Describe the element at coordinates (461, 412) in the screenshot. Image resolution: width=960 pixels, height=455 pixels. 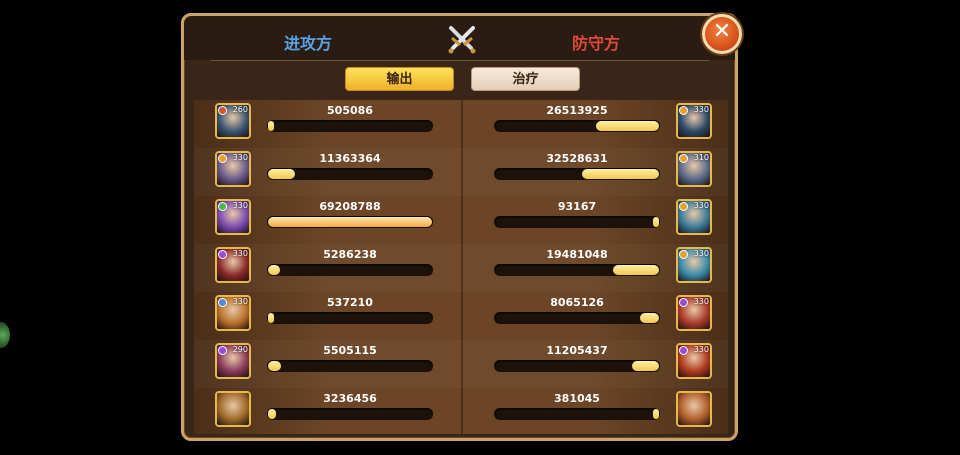
I see `stat-row: 3236456 381045` at that location.